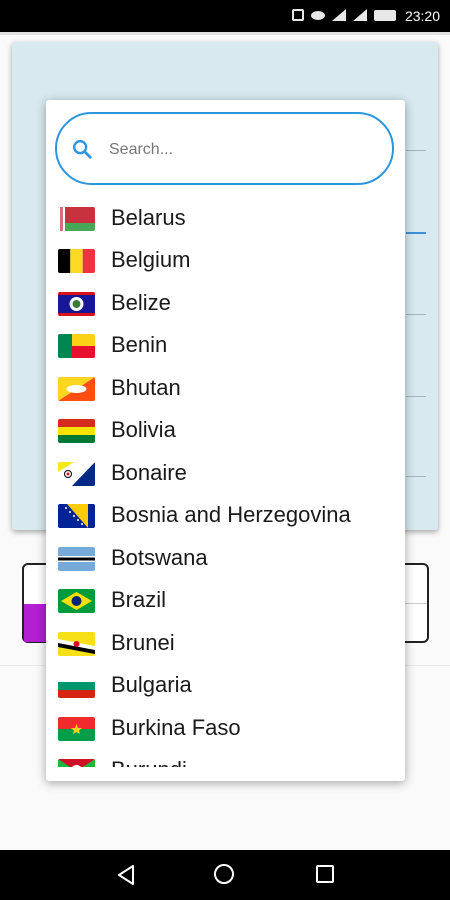 The image size is (450, 900). What do you see at coordinates (225, 261) in the screenshot?
I see `country-item-belgium: Belgium` at bounding box center [225, 261].